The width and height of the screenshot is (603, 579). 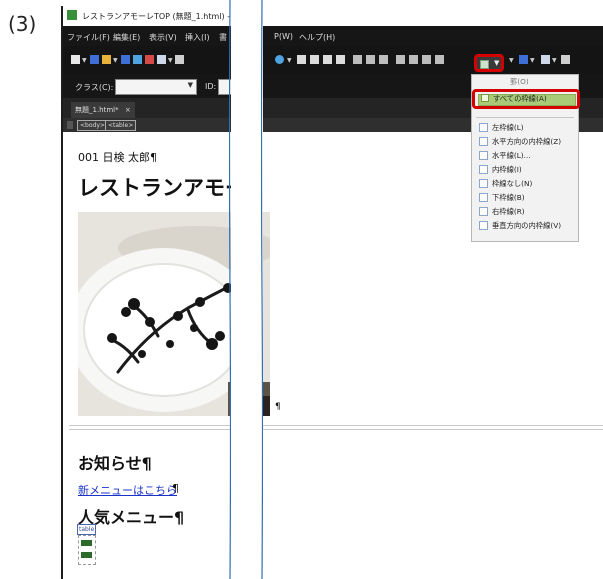 What do you see at coordinates (545, 59) in the screenshot?
I see `insert-table-icon` at bounding box center [545, 59].